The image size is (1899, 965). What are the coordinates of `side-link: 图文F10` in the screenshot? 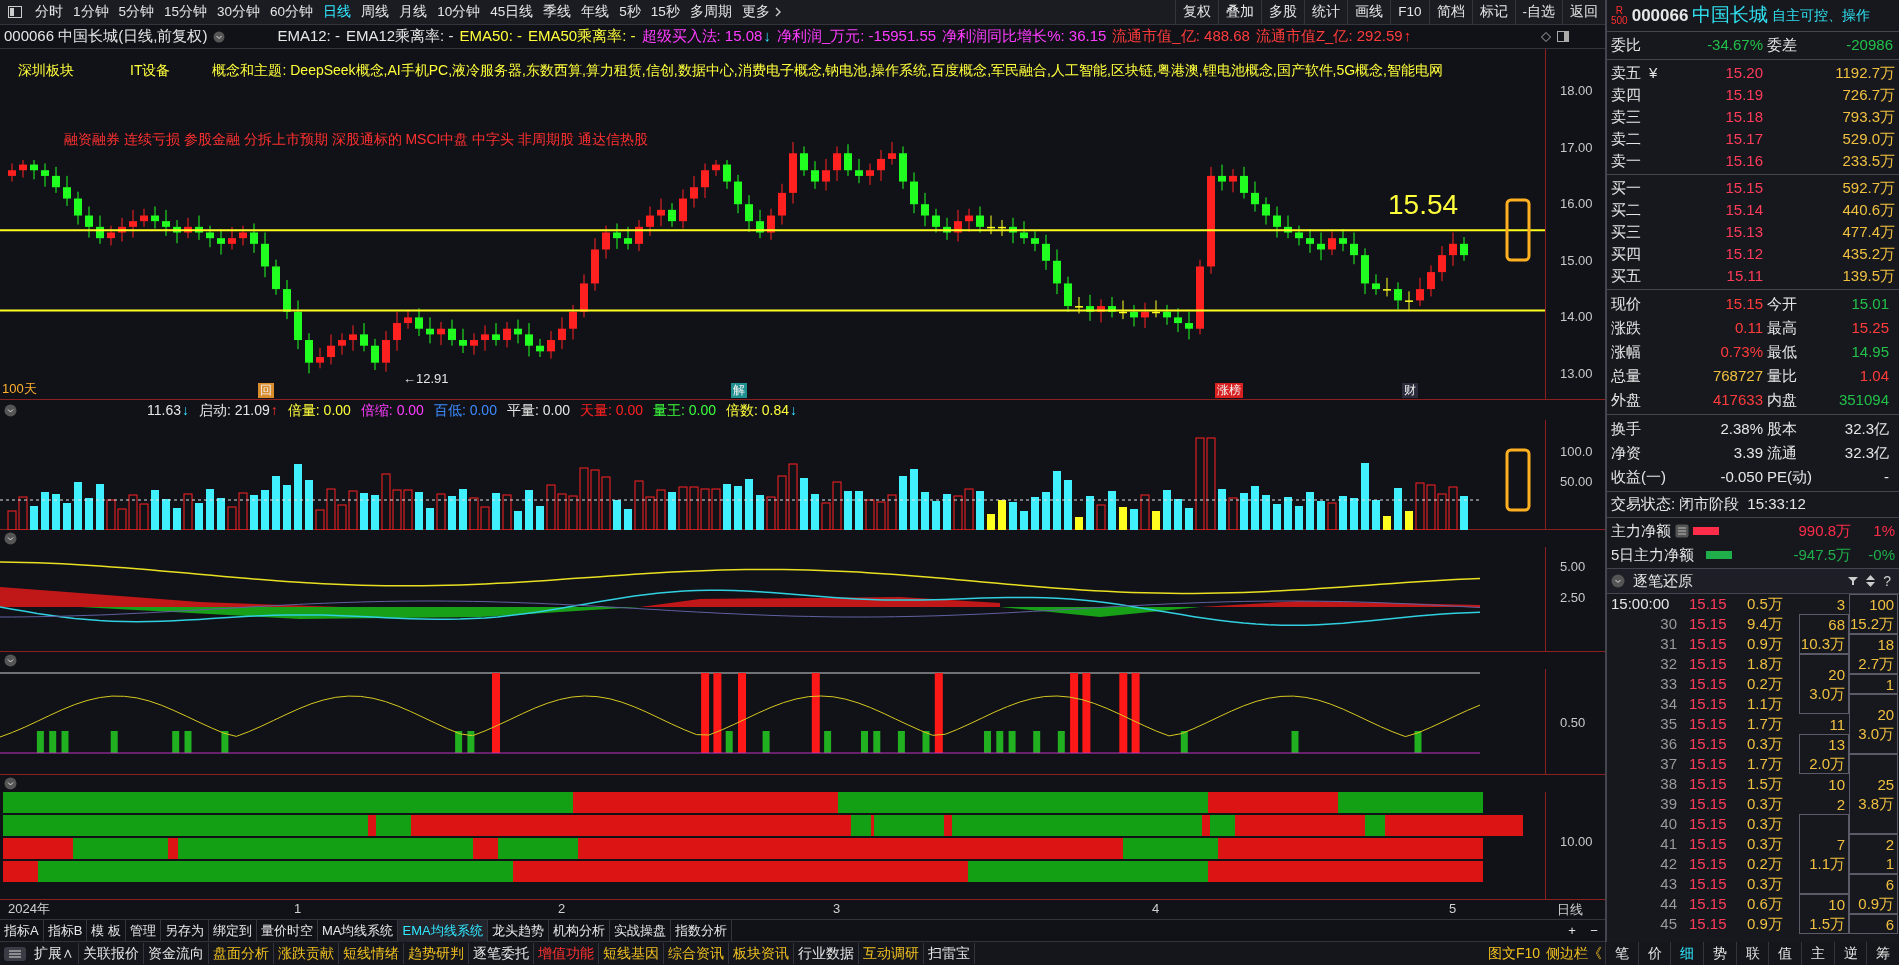 It's located at (1513, 953).